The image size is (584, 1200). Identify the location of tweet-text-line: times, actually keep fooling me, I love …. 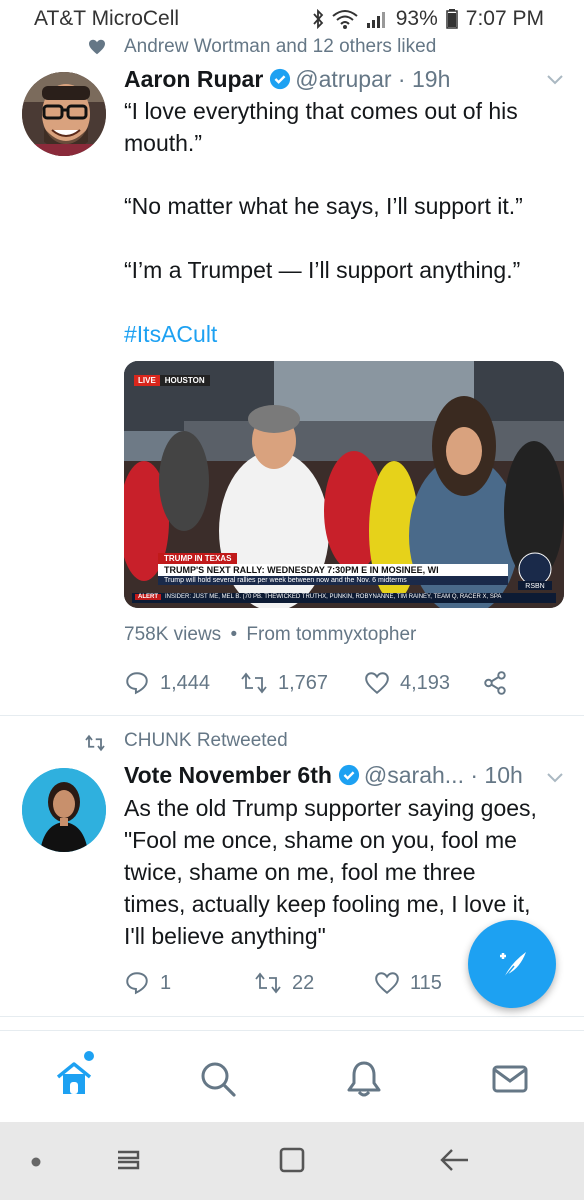
(327, 904).